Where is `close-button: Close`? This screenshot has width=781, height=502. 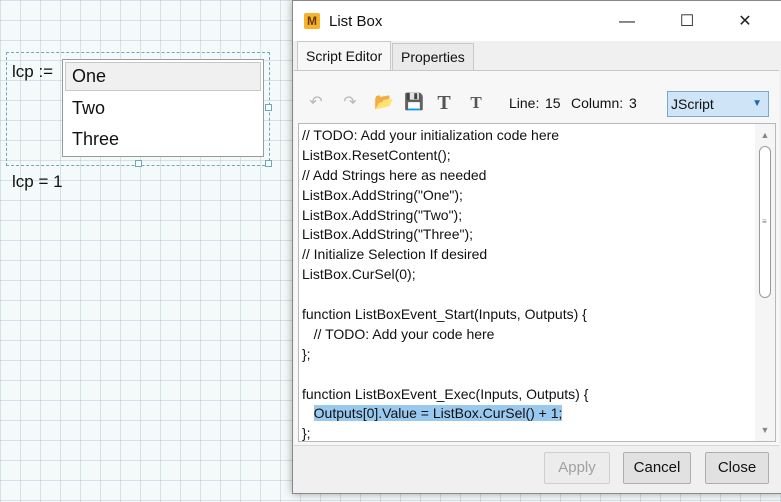 close-button: Close is located at coordinates (737, 468).